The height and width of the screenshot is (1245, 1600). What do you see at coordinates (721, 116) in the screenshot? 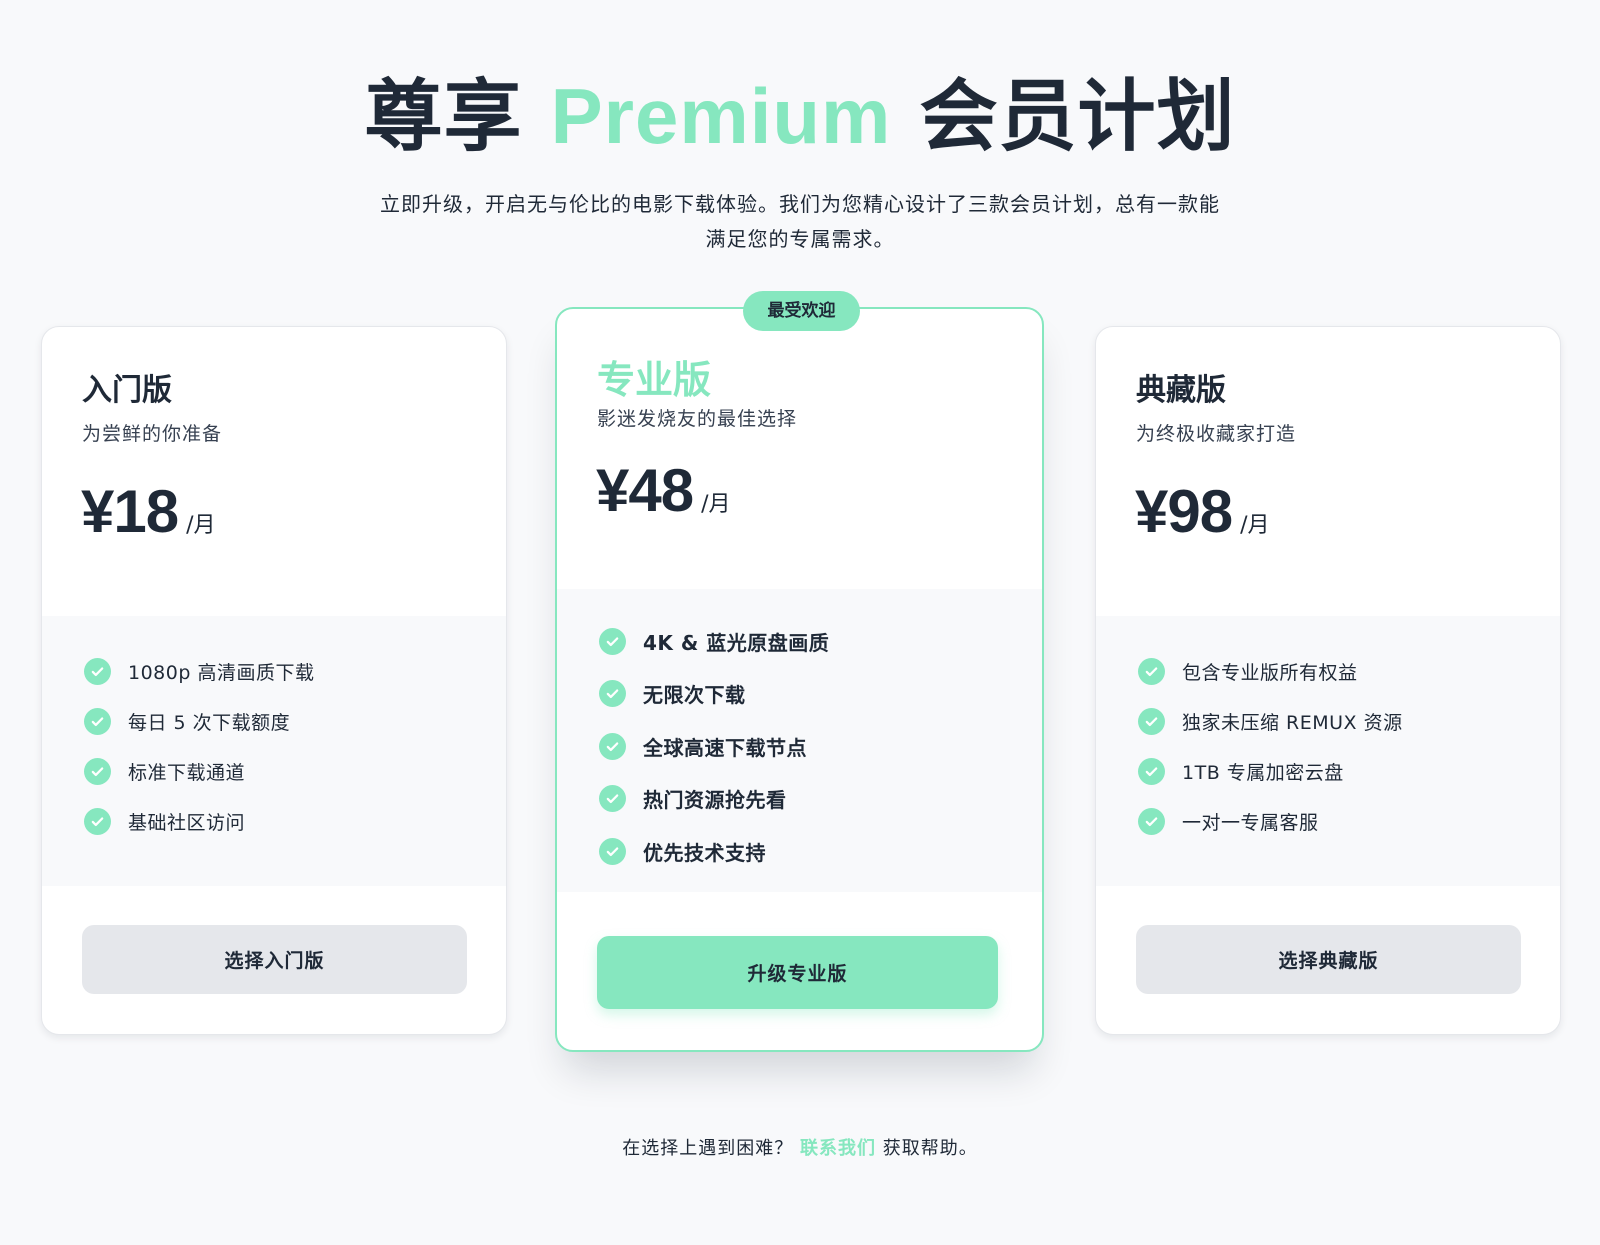
I see `title-accent: Premium` at bounding box center [721, 116].